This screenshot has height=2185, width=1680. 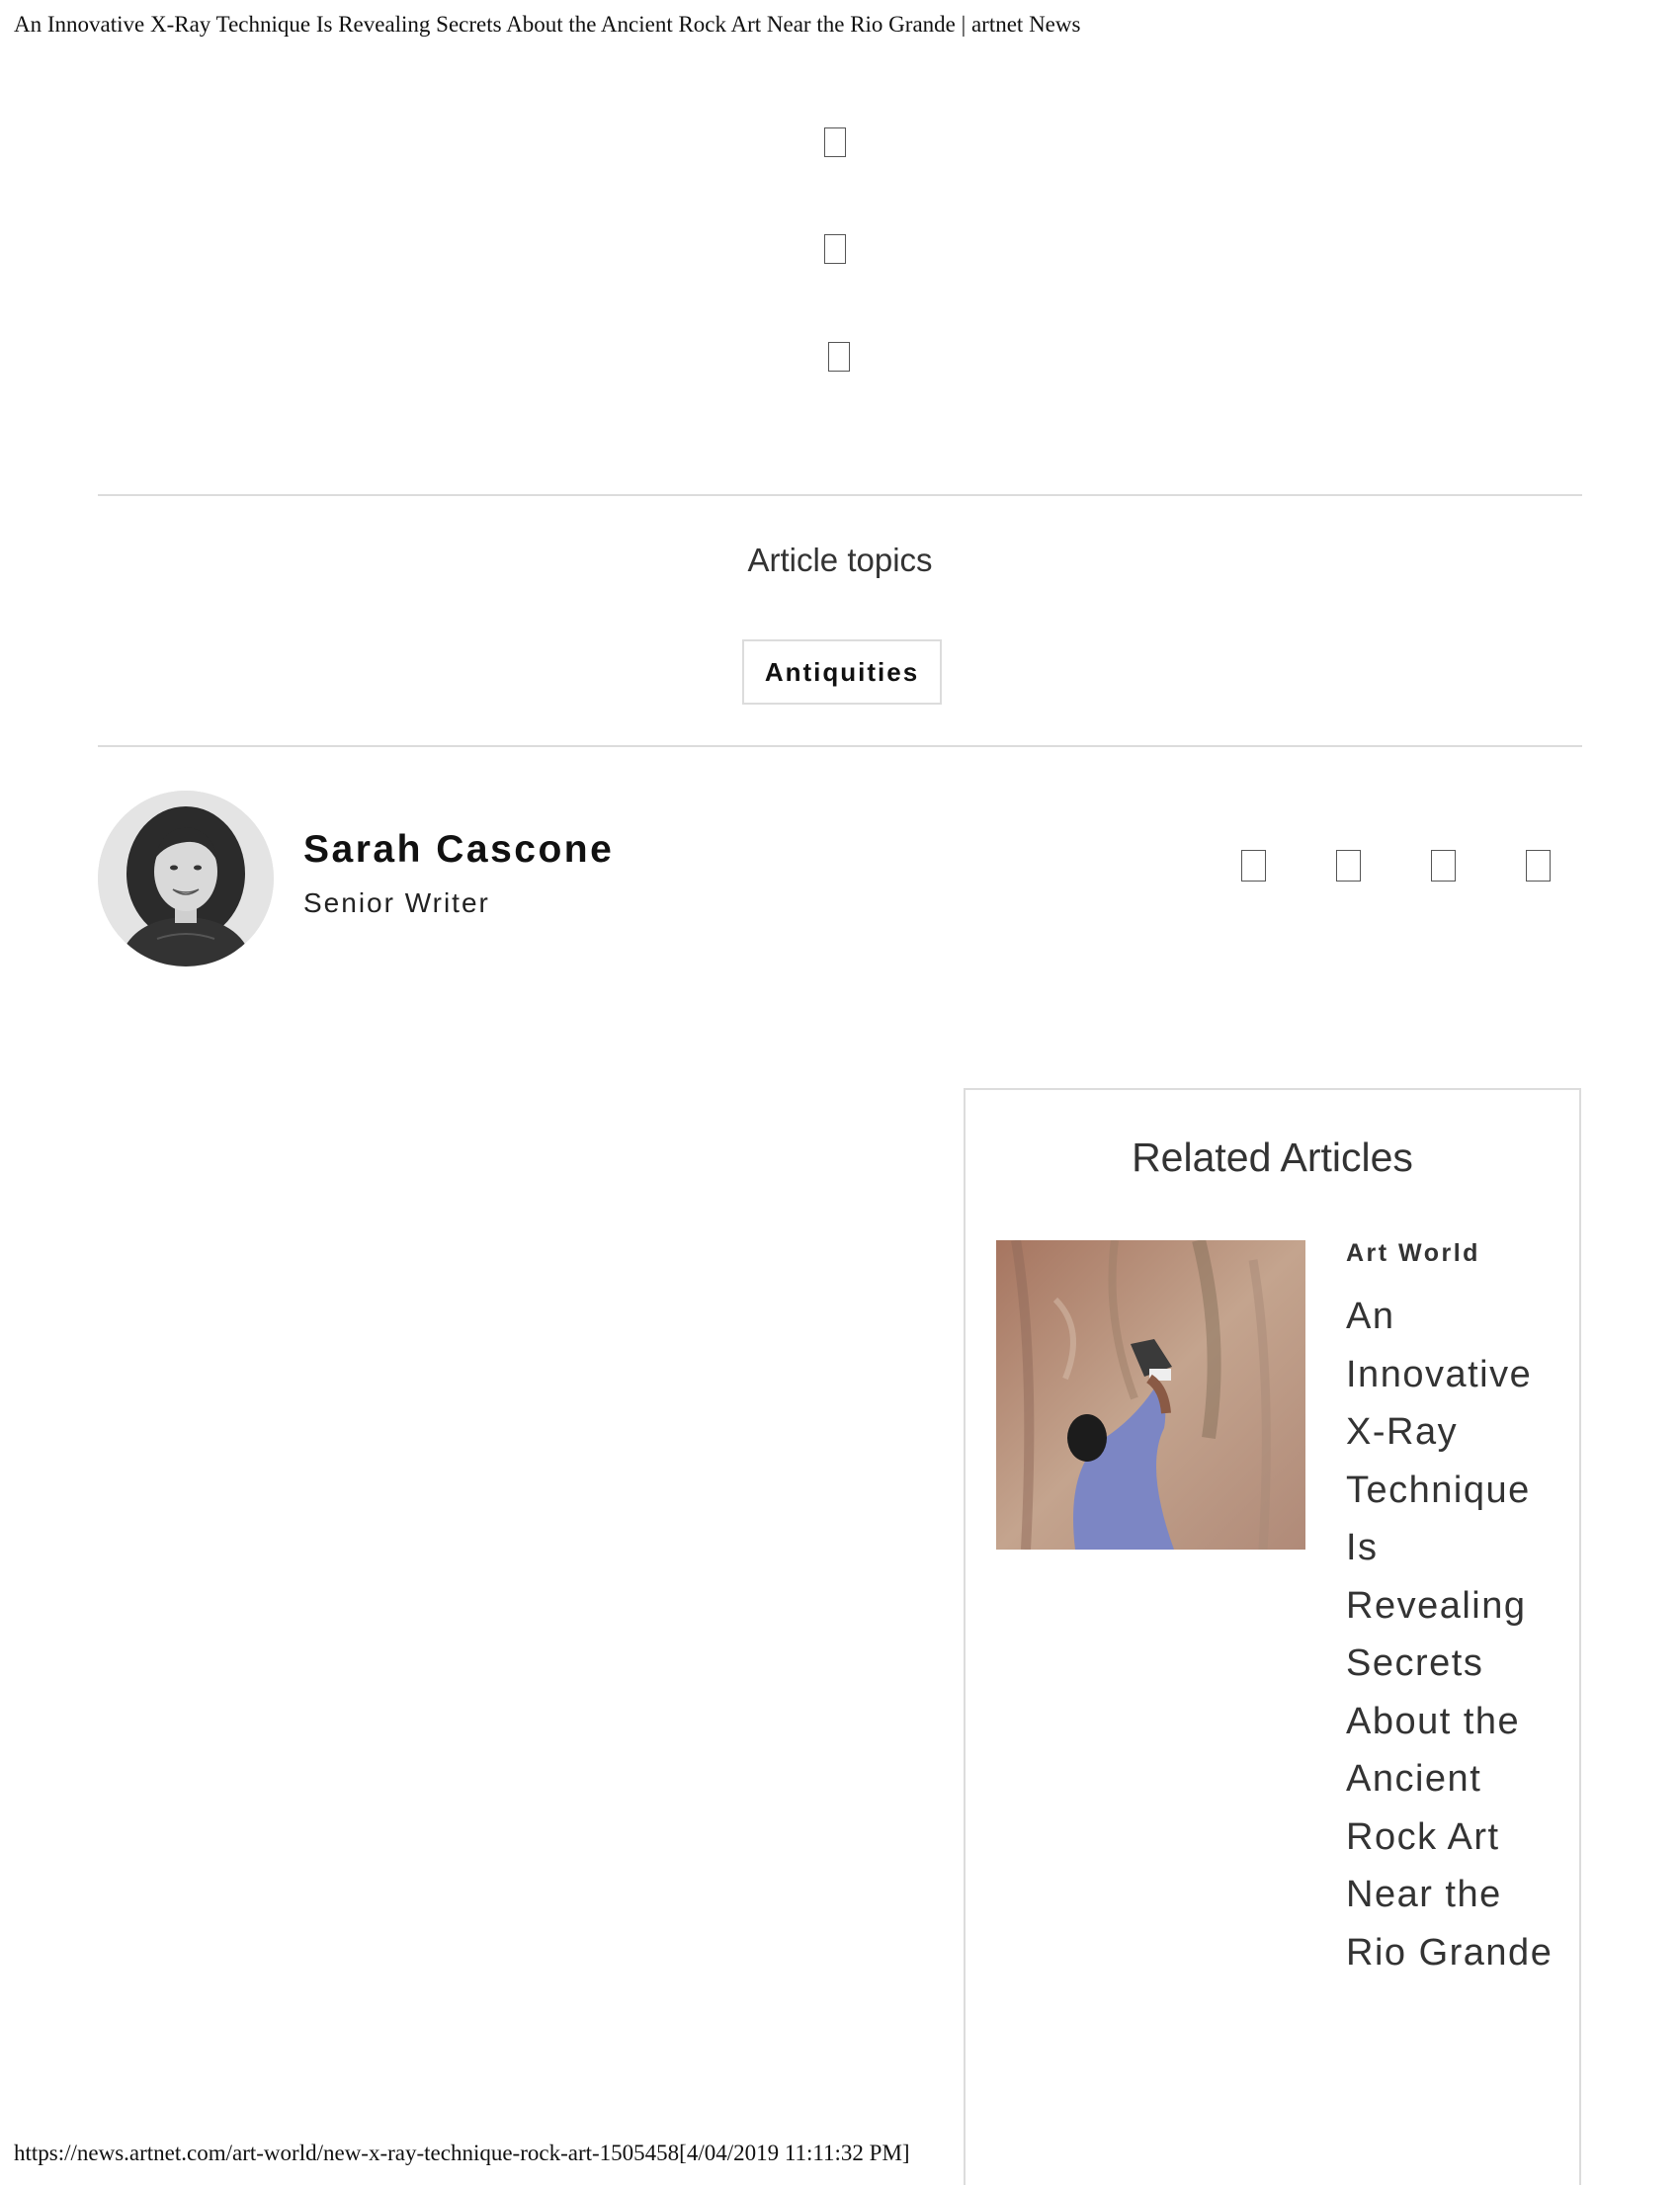 What do you see at coordinates (1413, 1254) in the screenshot?
I see `related-article-category: Art World` at bounding box center [1413, 1254].